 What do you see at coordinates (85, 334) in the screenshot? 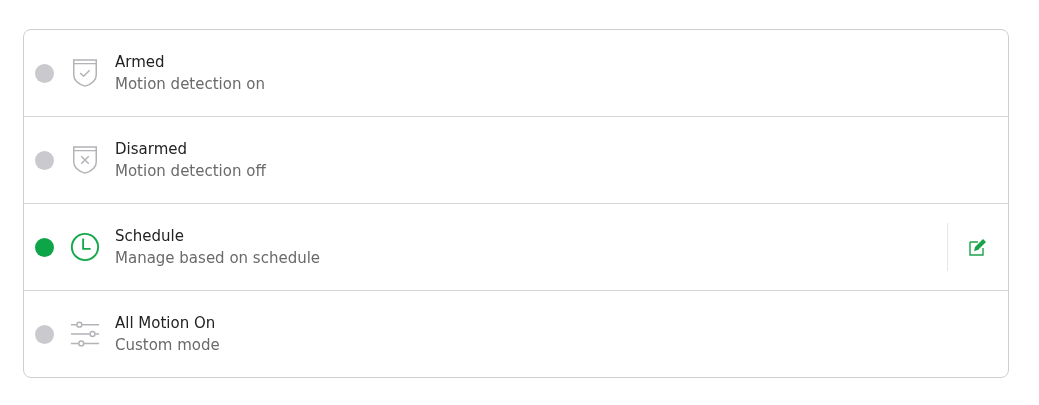
I see `sliders-icon` at bounding box center [85, 334].